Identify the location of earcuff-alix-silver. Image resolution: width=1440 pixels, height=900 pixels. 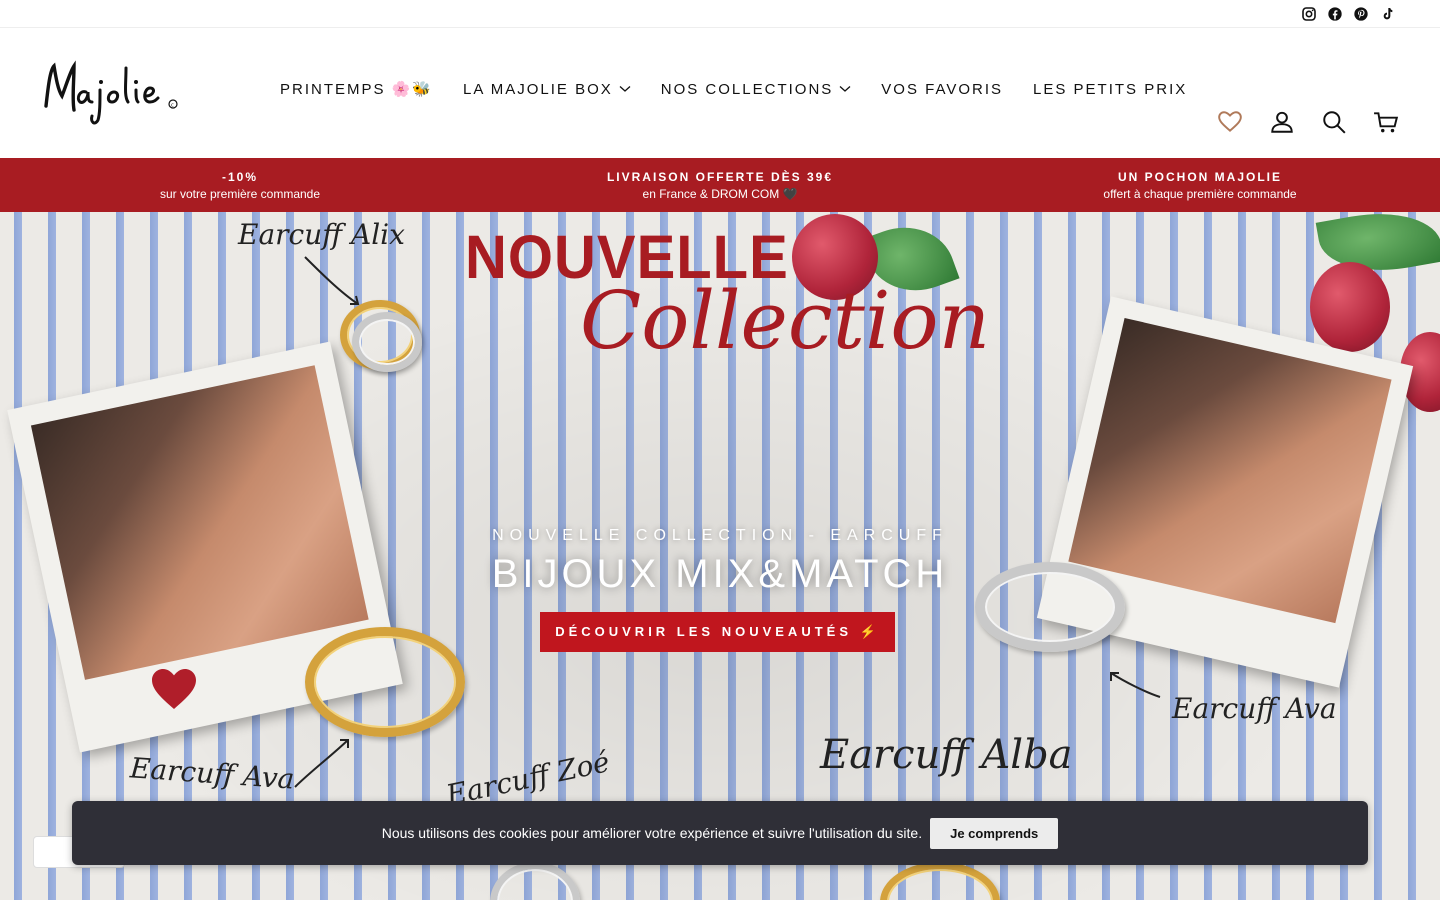
(387, 342).